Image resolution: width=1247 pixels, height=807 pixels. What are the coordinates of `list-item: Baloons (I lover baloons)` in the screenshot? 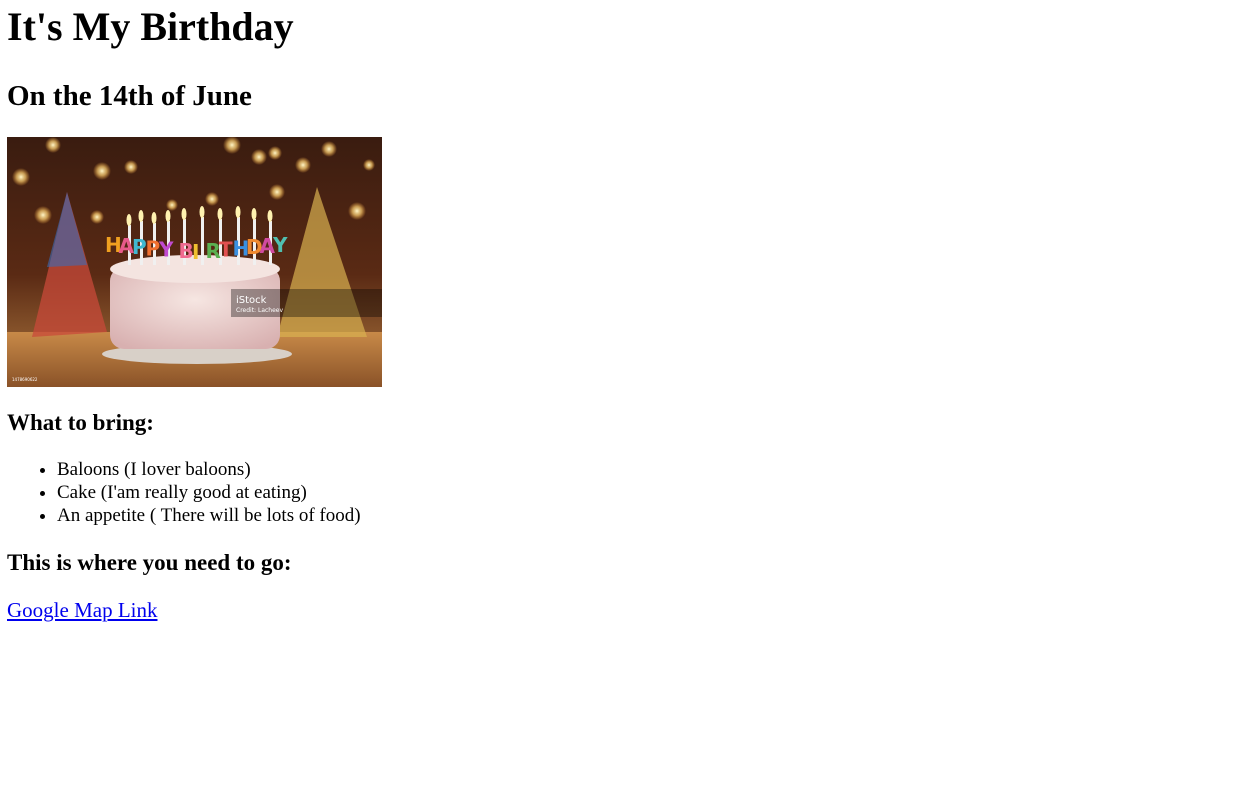 It's located at (648, 469).